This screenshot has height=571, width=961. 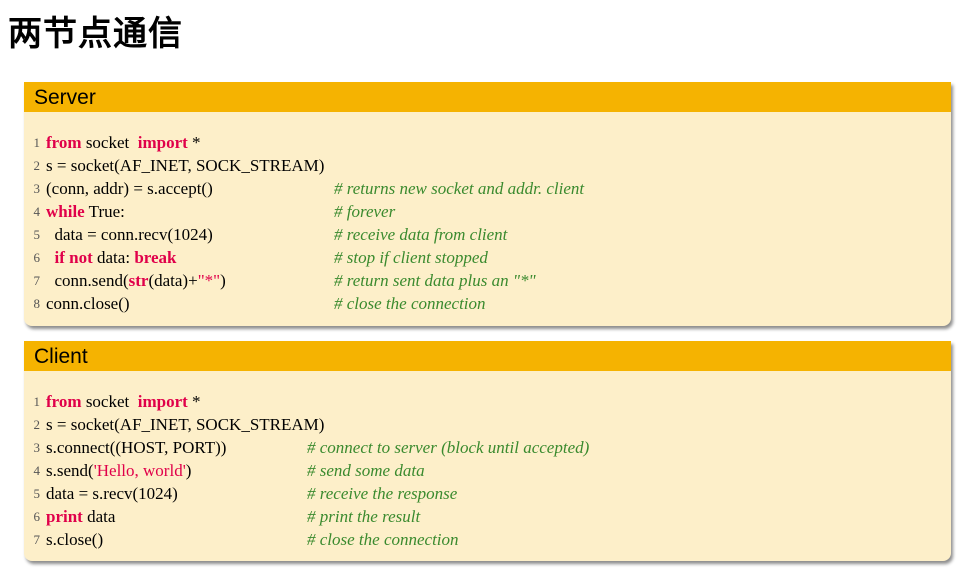 I want to click on code-string: 'Hello, world', so click(x=139, y=470).